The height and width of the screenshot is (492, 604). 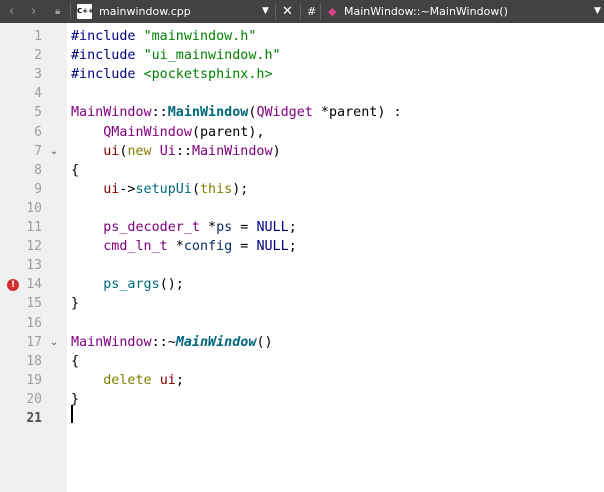 I want to click on chevron-right-icon: ›, so click(x=33, y=11).